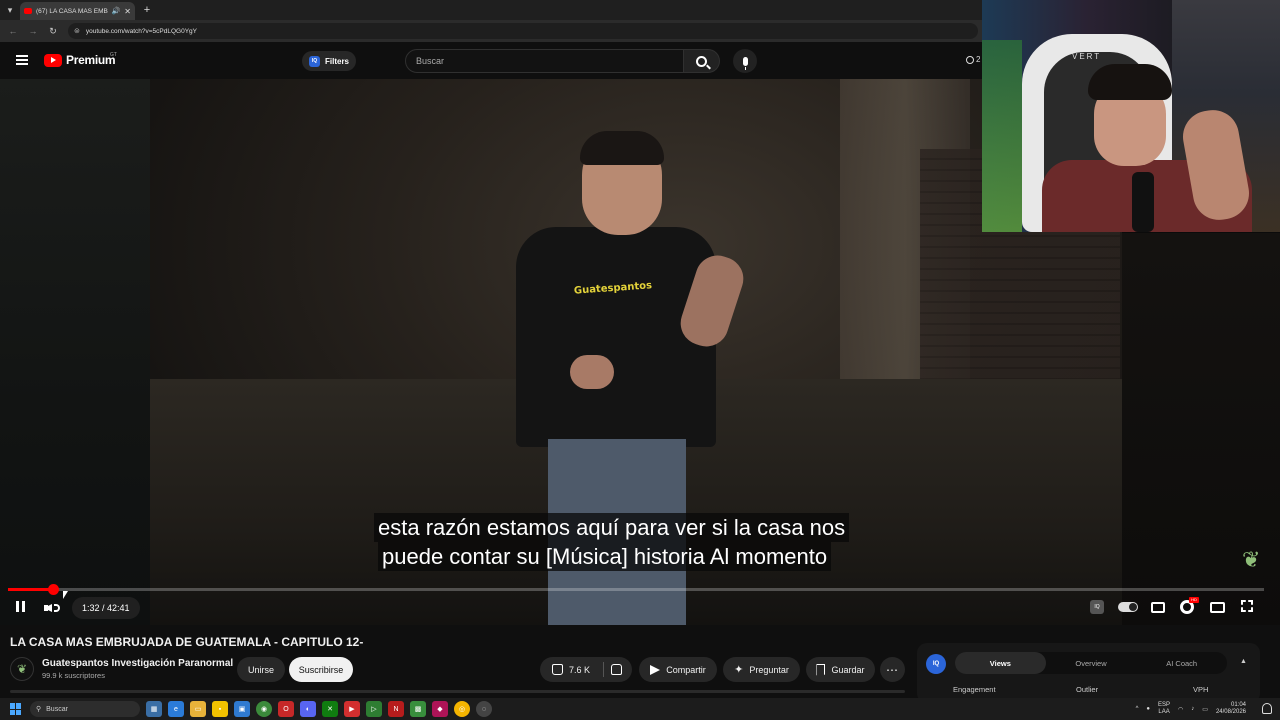 This screenshot has height=720, width=1280. Describe the element at coordinates (242, 709) in the screenshot. I see `store-icon: ▣` at that location.